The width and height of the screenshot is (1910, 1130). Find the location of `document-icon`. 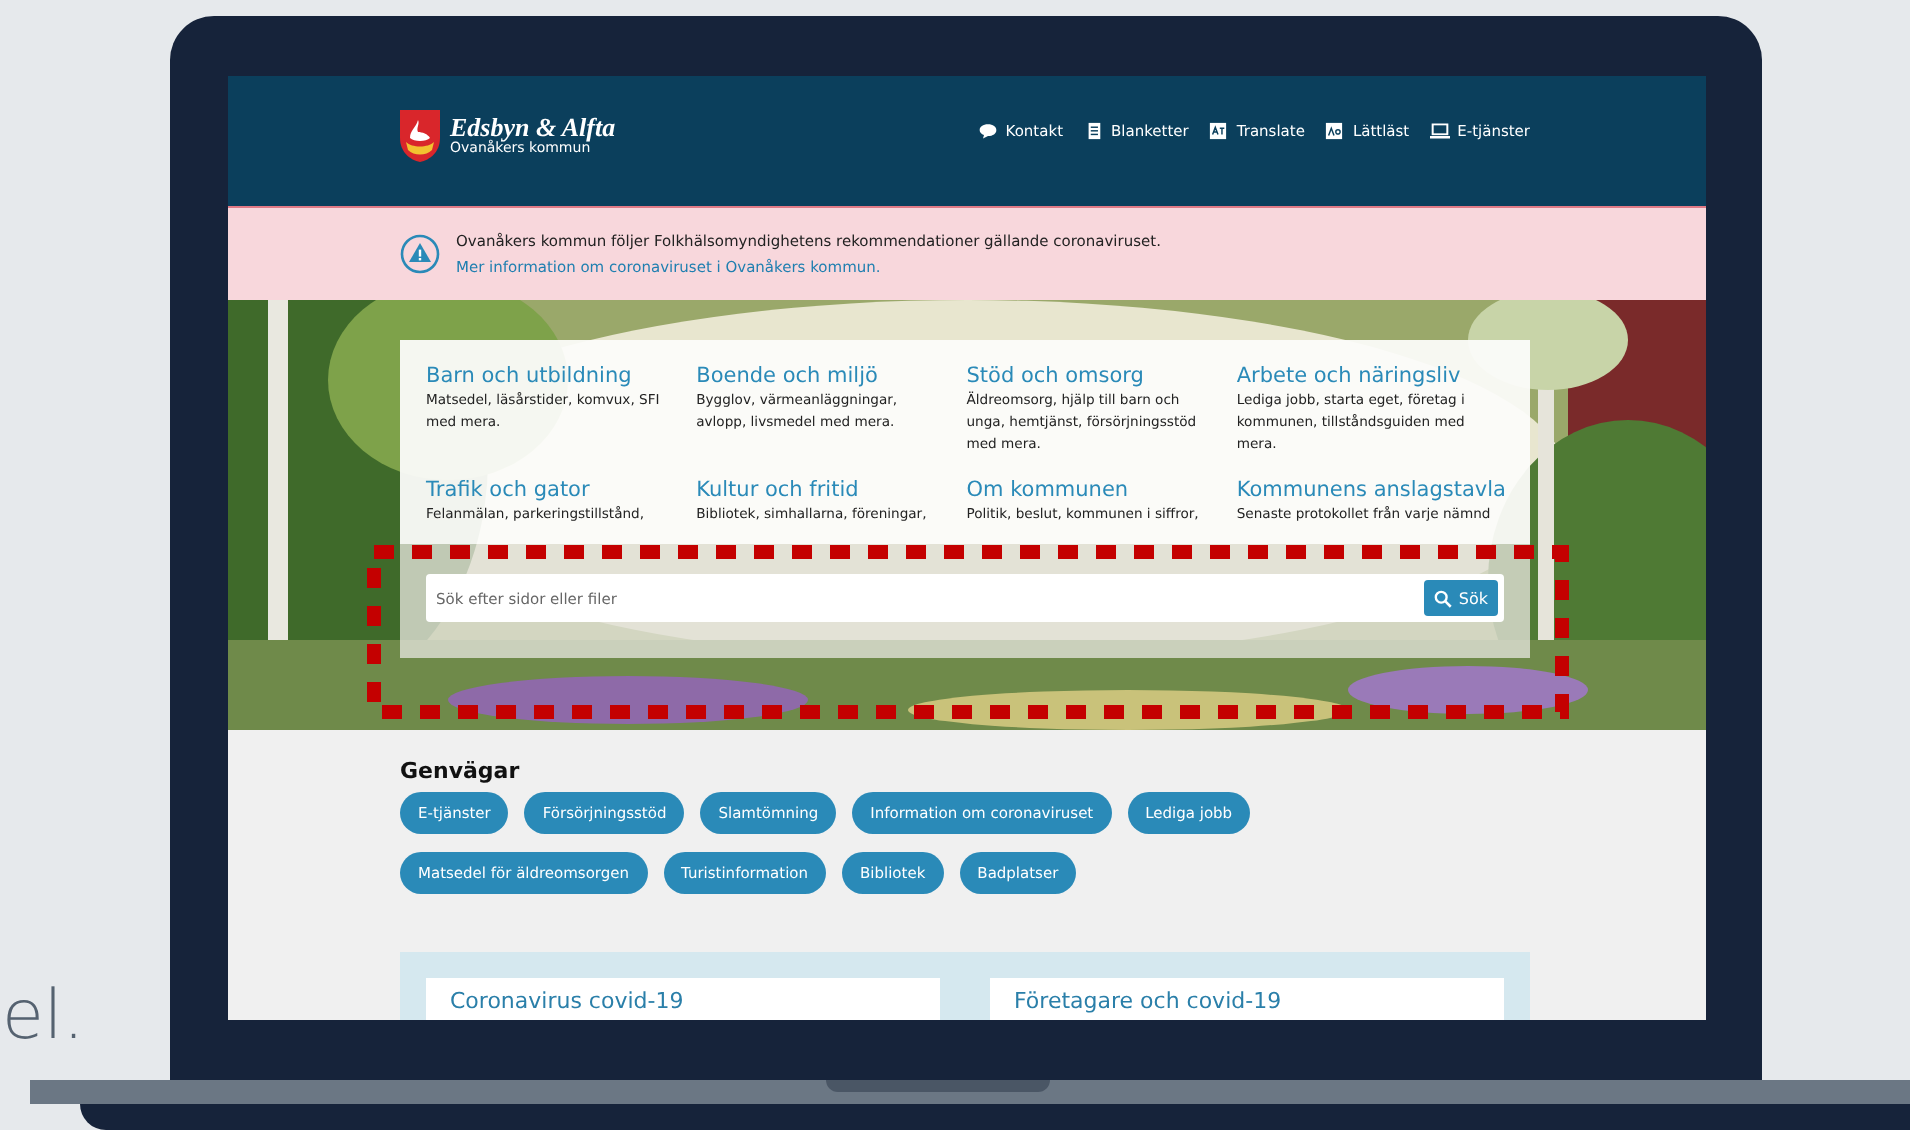

document-icon is located at coordinates (1093, 131).